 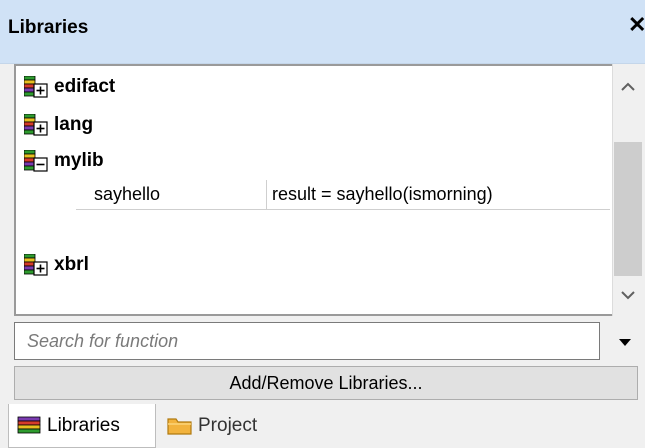 I want to click on scrollbar-thumb, so click(x=628, y=209).